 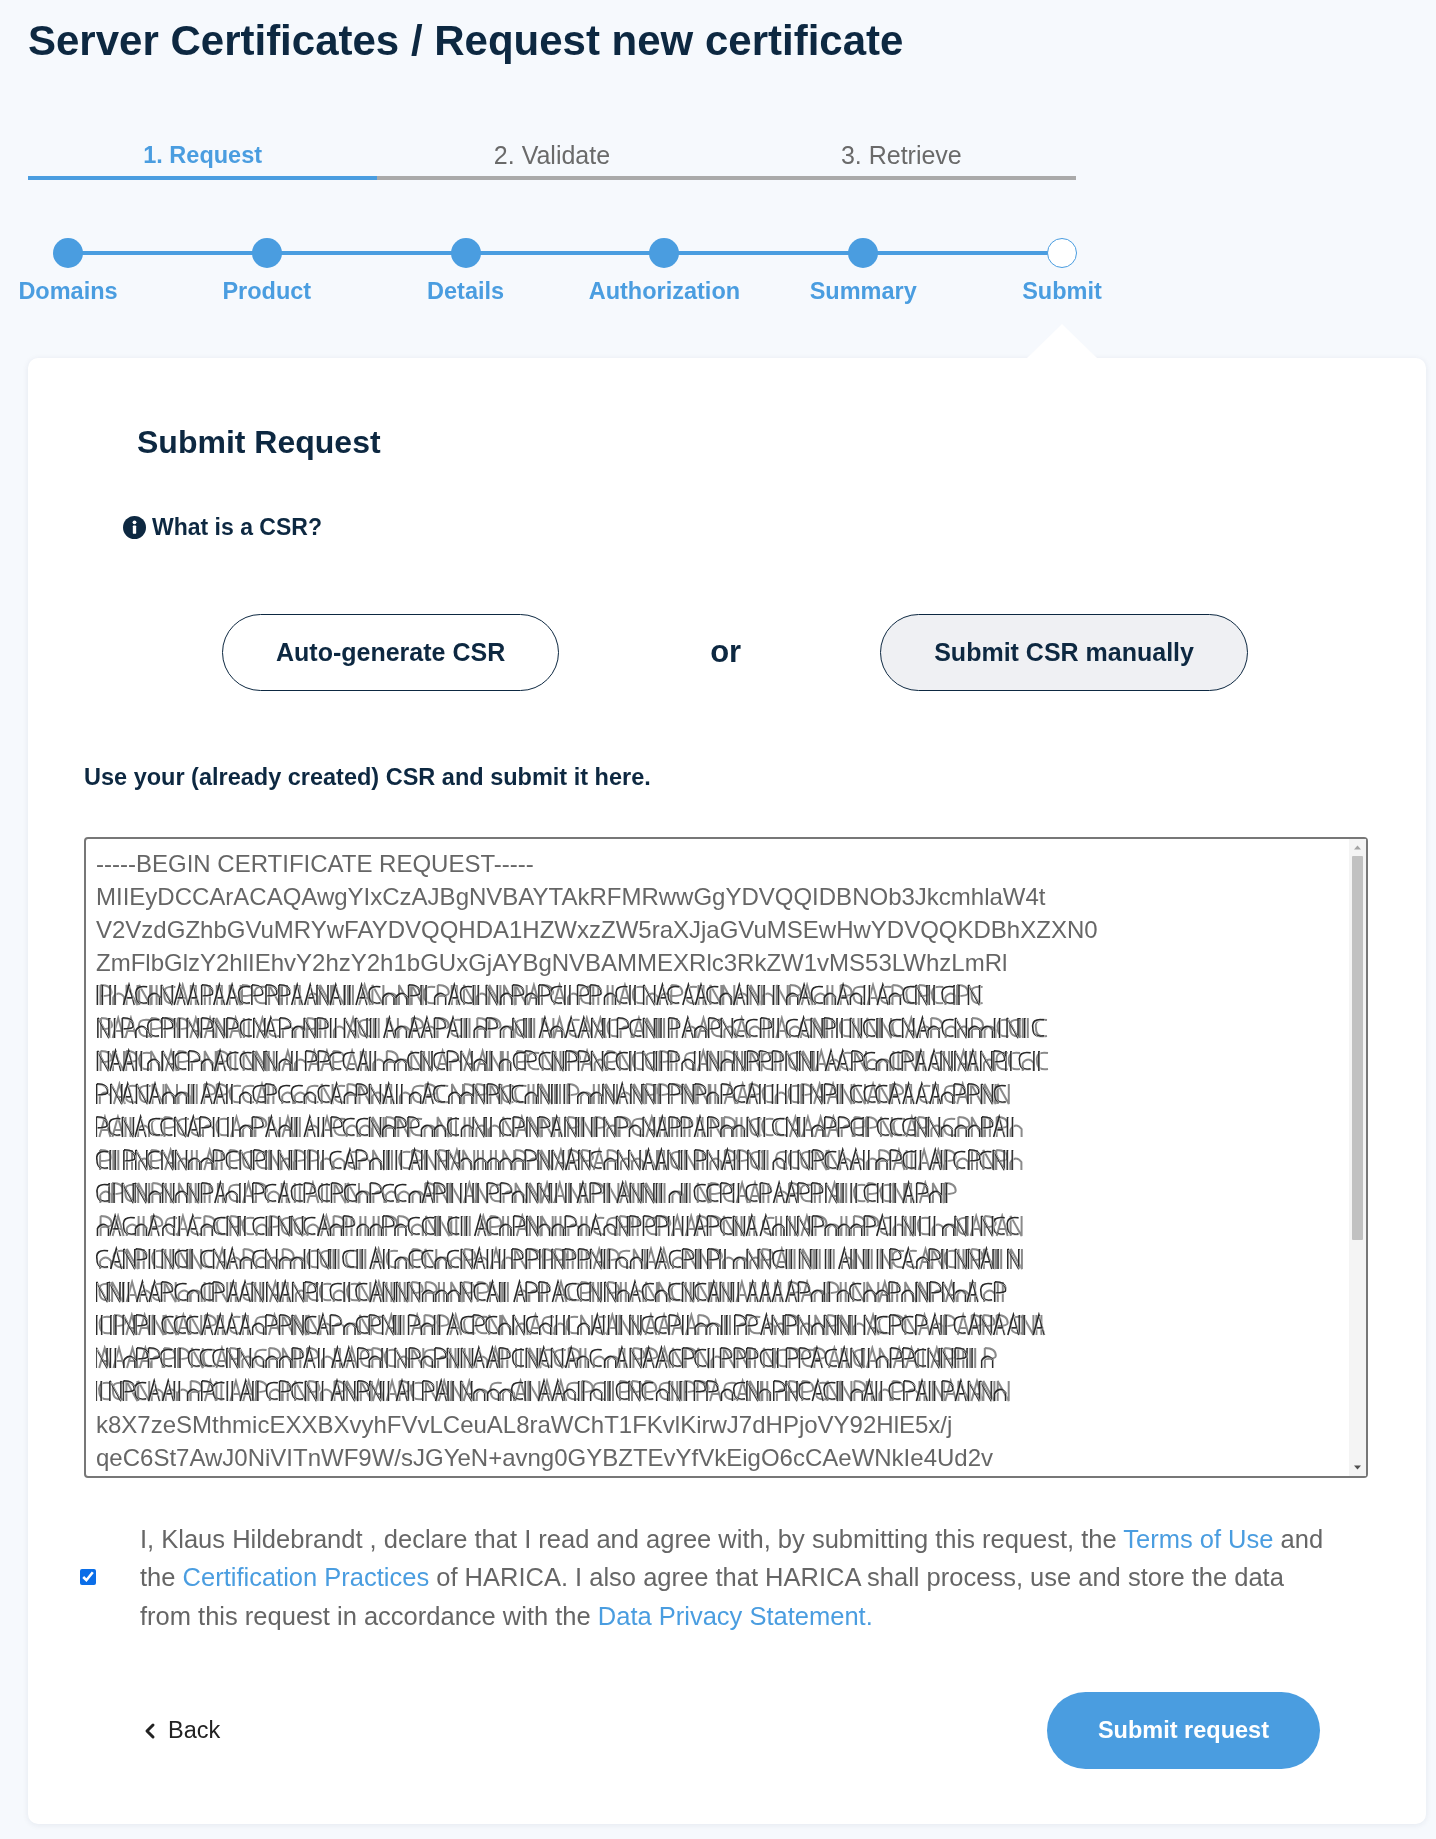 What do you see at coordinates (68, 291) in the screenshot?
I see `step-label: Domains` at bounding box center [68, 291].